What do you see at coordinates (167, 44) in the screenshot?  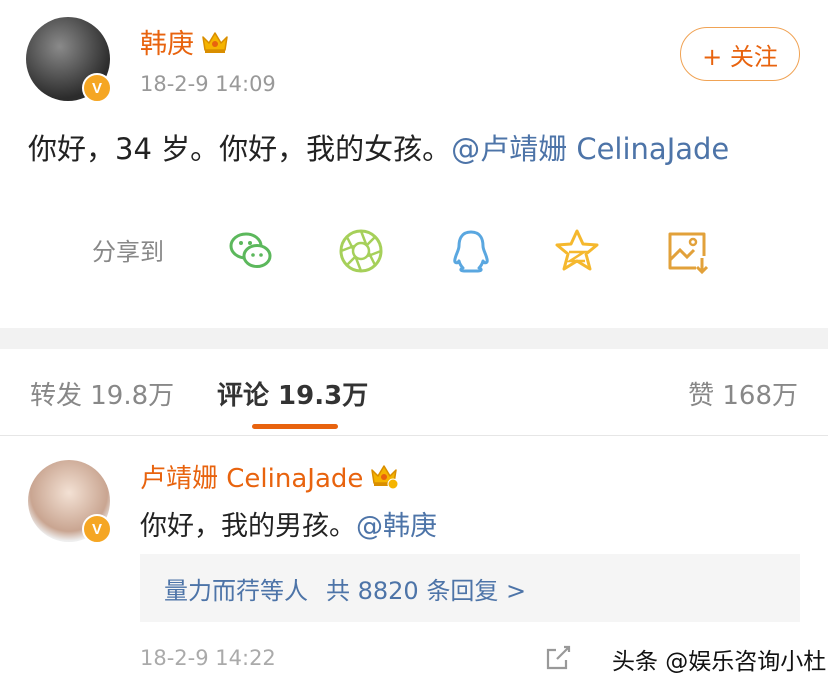 I see `author-name: 韩庚` at bounding box center [167, 44].